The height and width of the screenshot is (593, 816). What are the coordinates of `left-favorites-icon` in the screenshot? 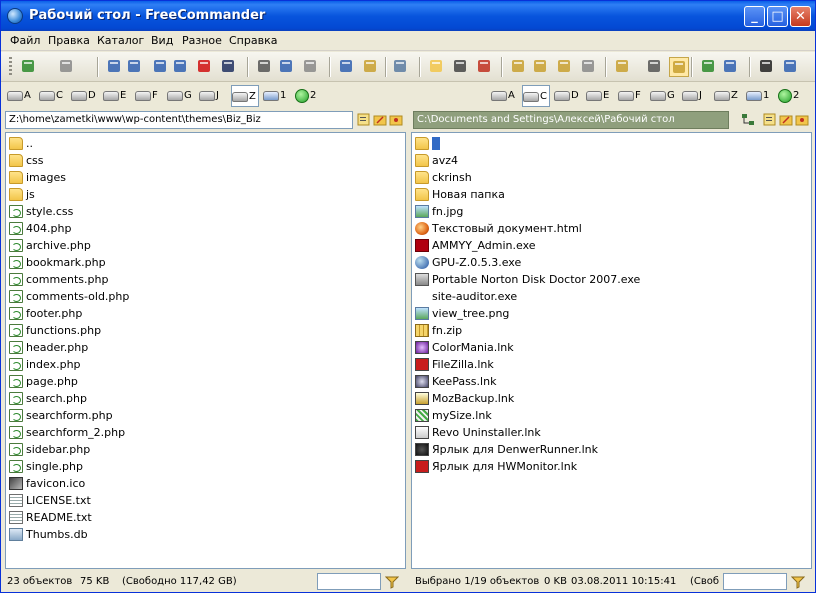 It's located at (396, 119).